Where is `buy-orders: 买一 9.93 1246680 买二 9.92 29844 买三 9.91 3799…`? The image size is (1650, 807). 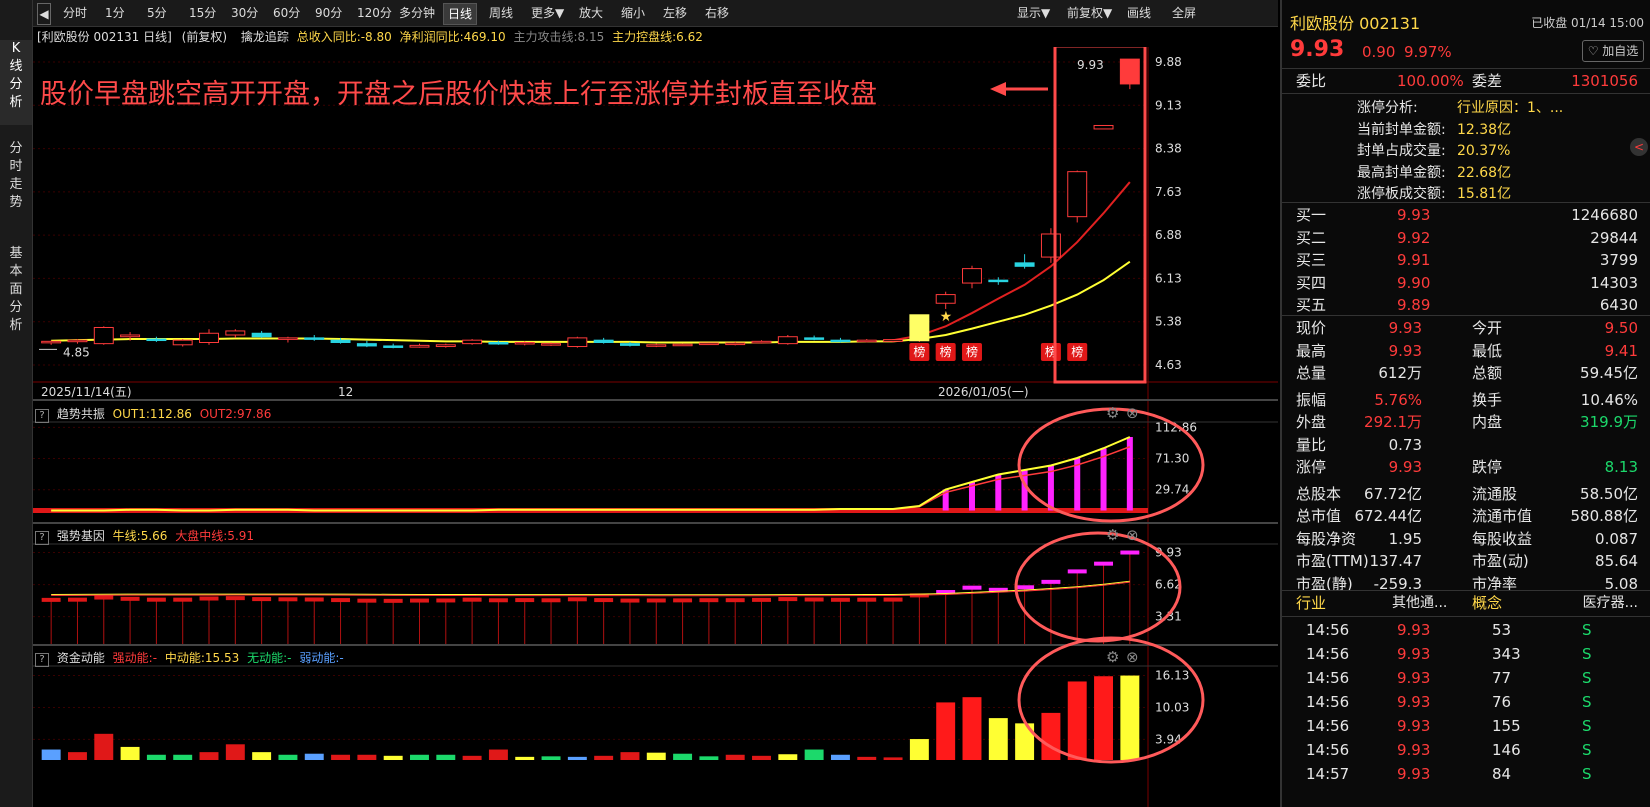 buy-orders: 买一 9.93 1246680 买二 9.92 29844 买三 9.91 3799… is located at coordinates (1466, 259).